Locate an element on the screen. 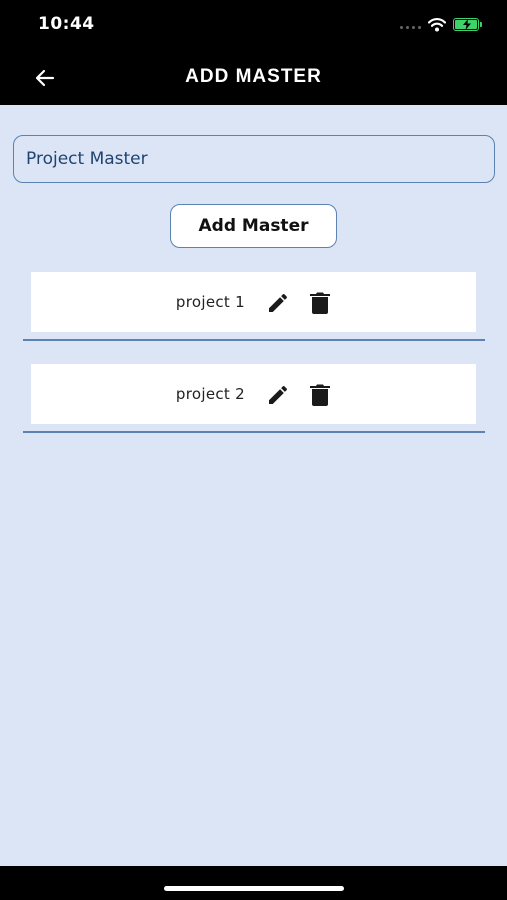  list-item-label: project 2 is located at coordinates (210, 394).